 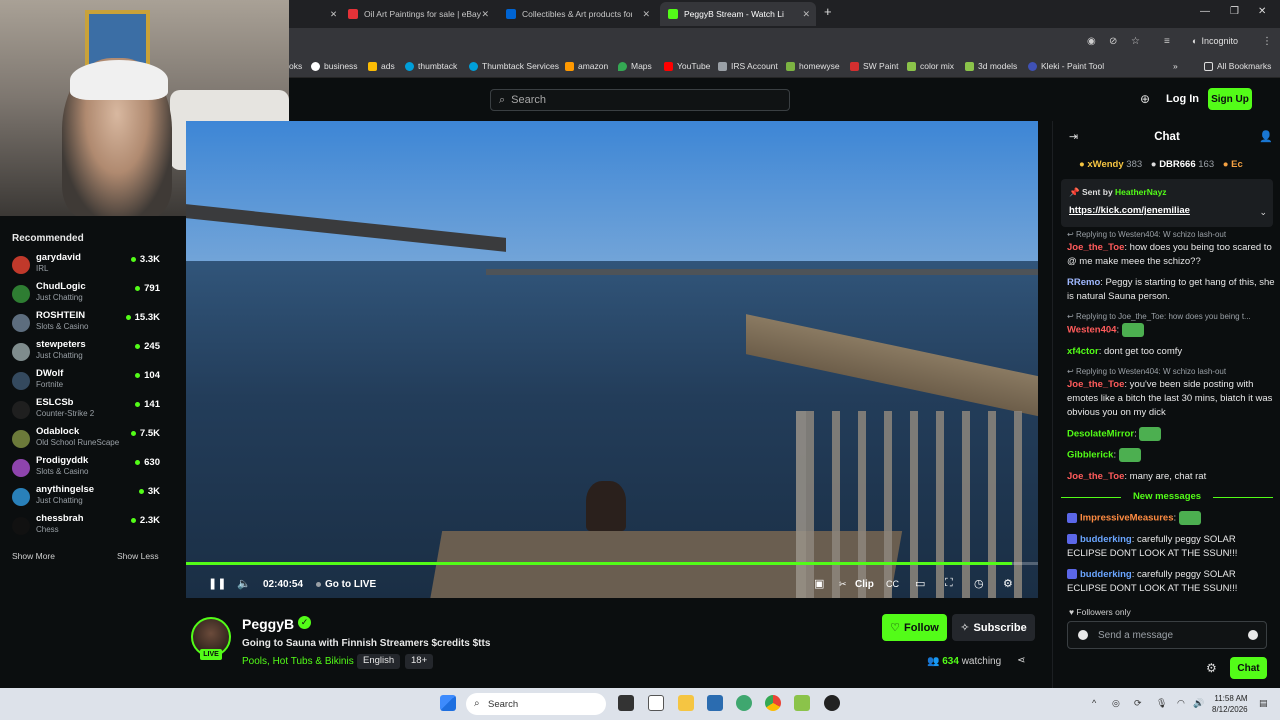 I want to click on pause-icon: ❚❚, so click(x=217, y=583).